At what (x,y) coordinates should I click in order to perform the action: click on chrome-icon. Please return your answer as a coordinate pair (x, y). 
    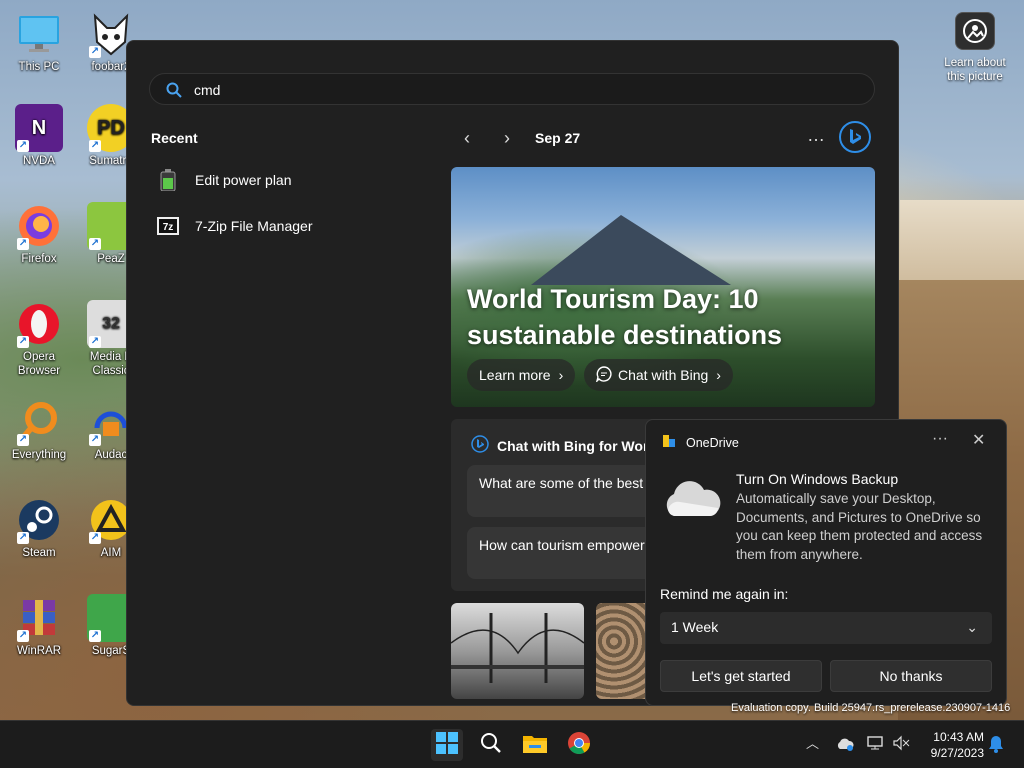
    Looking at the image, I should click on (579, 745).